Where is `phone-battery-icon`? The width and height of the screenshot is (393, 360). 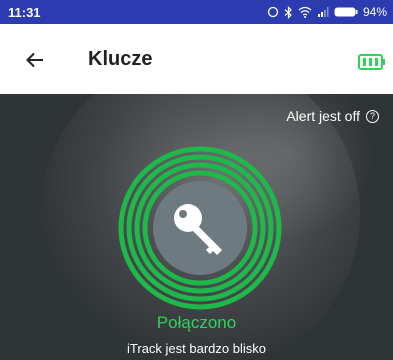 phone-battery-icon is located at coordinates (346, 12).